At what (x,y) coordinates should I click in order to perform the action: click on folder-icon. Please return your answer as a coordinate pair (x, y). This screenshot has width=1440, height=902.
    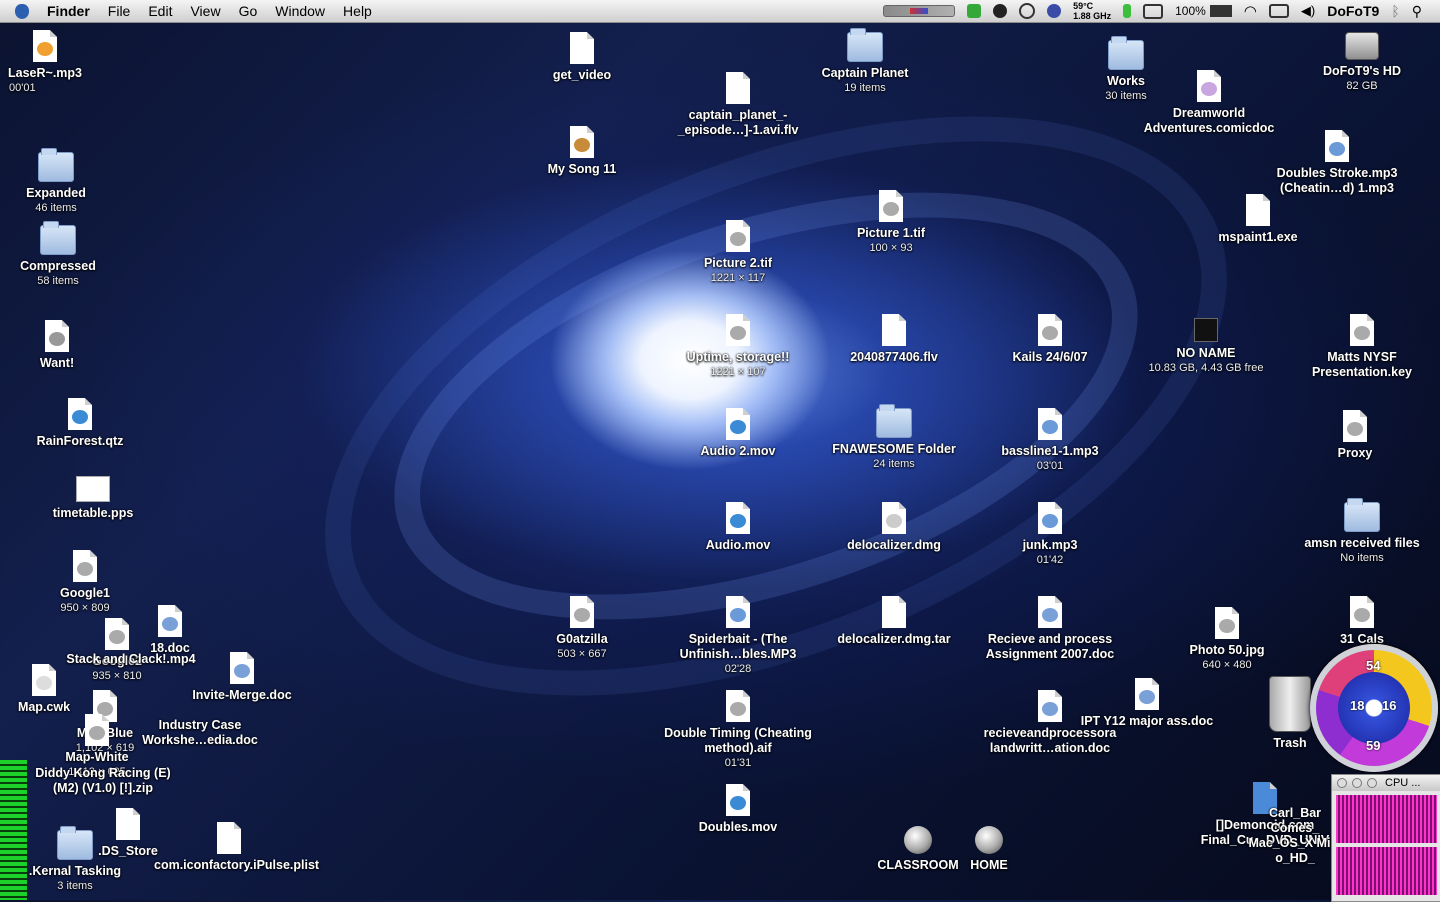
    Looking at the image, I should click on (1126, 53).